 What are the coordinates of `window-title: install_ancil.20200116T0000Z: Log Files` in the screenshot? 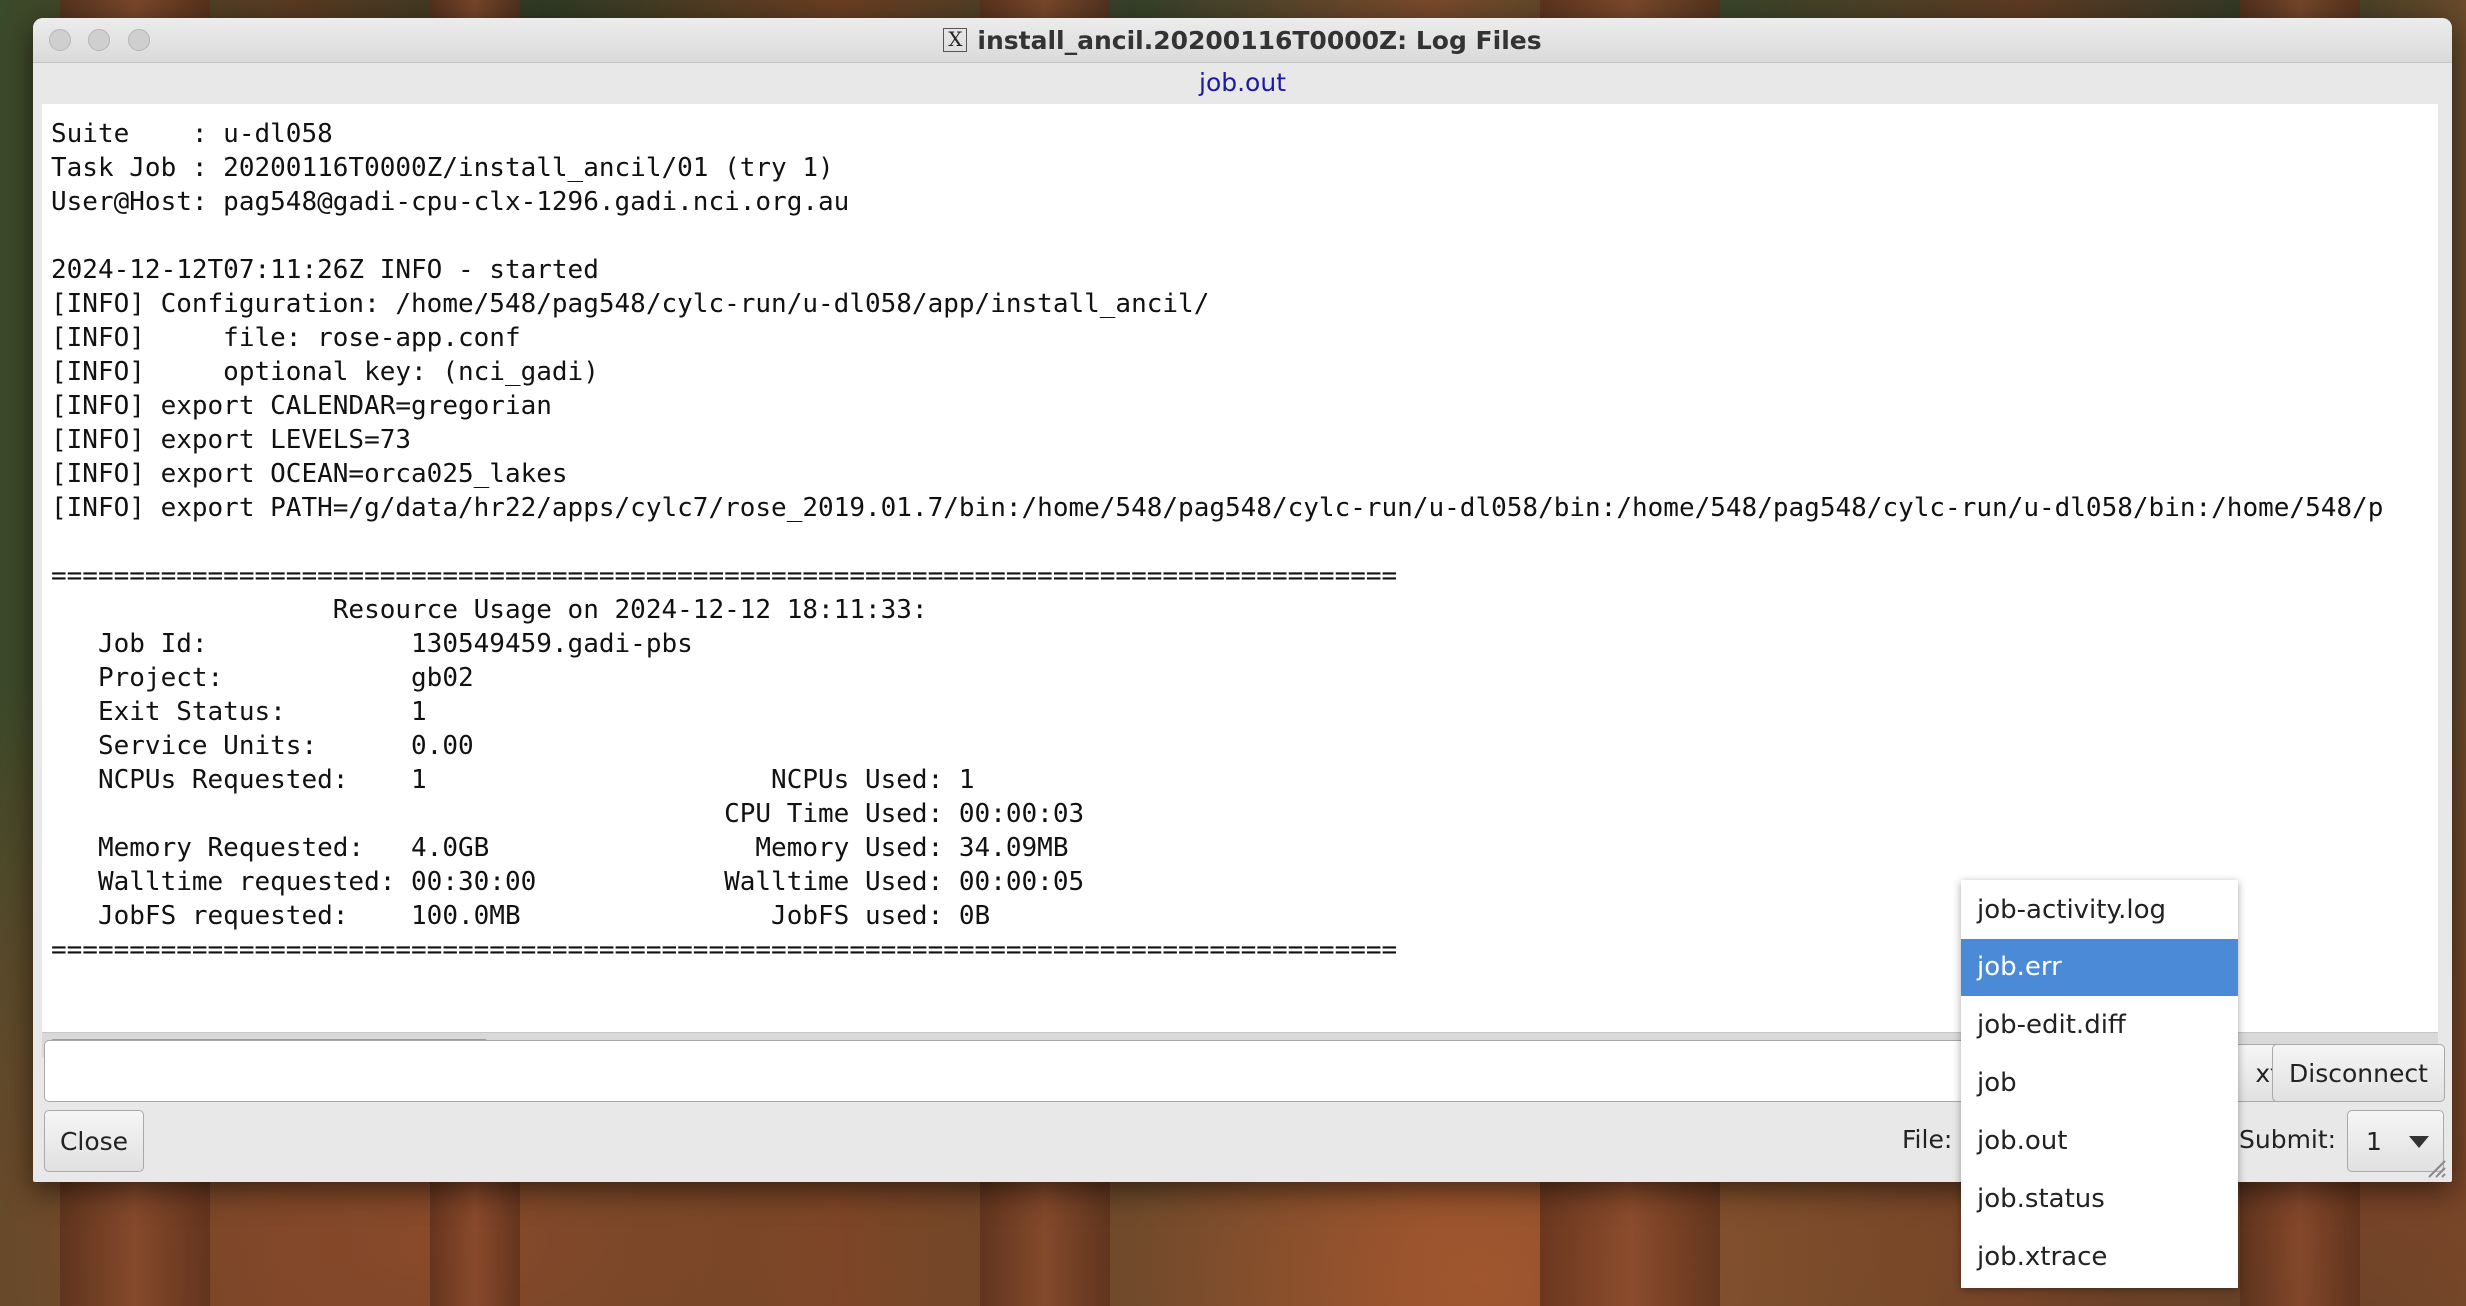 It's located at (1259, 40).